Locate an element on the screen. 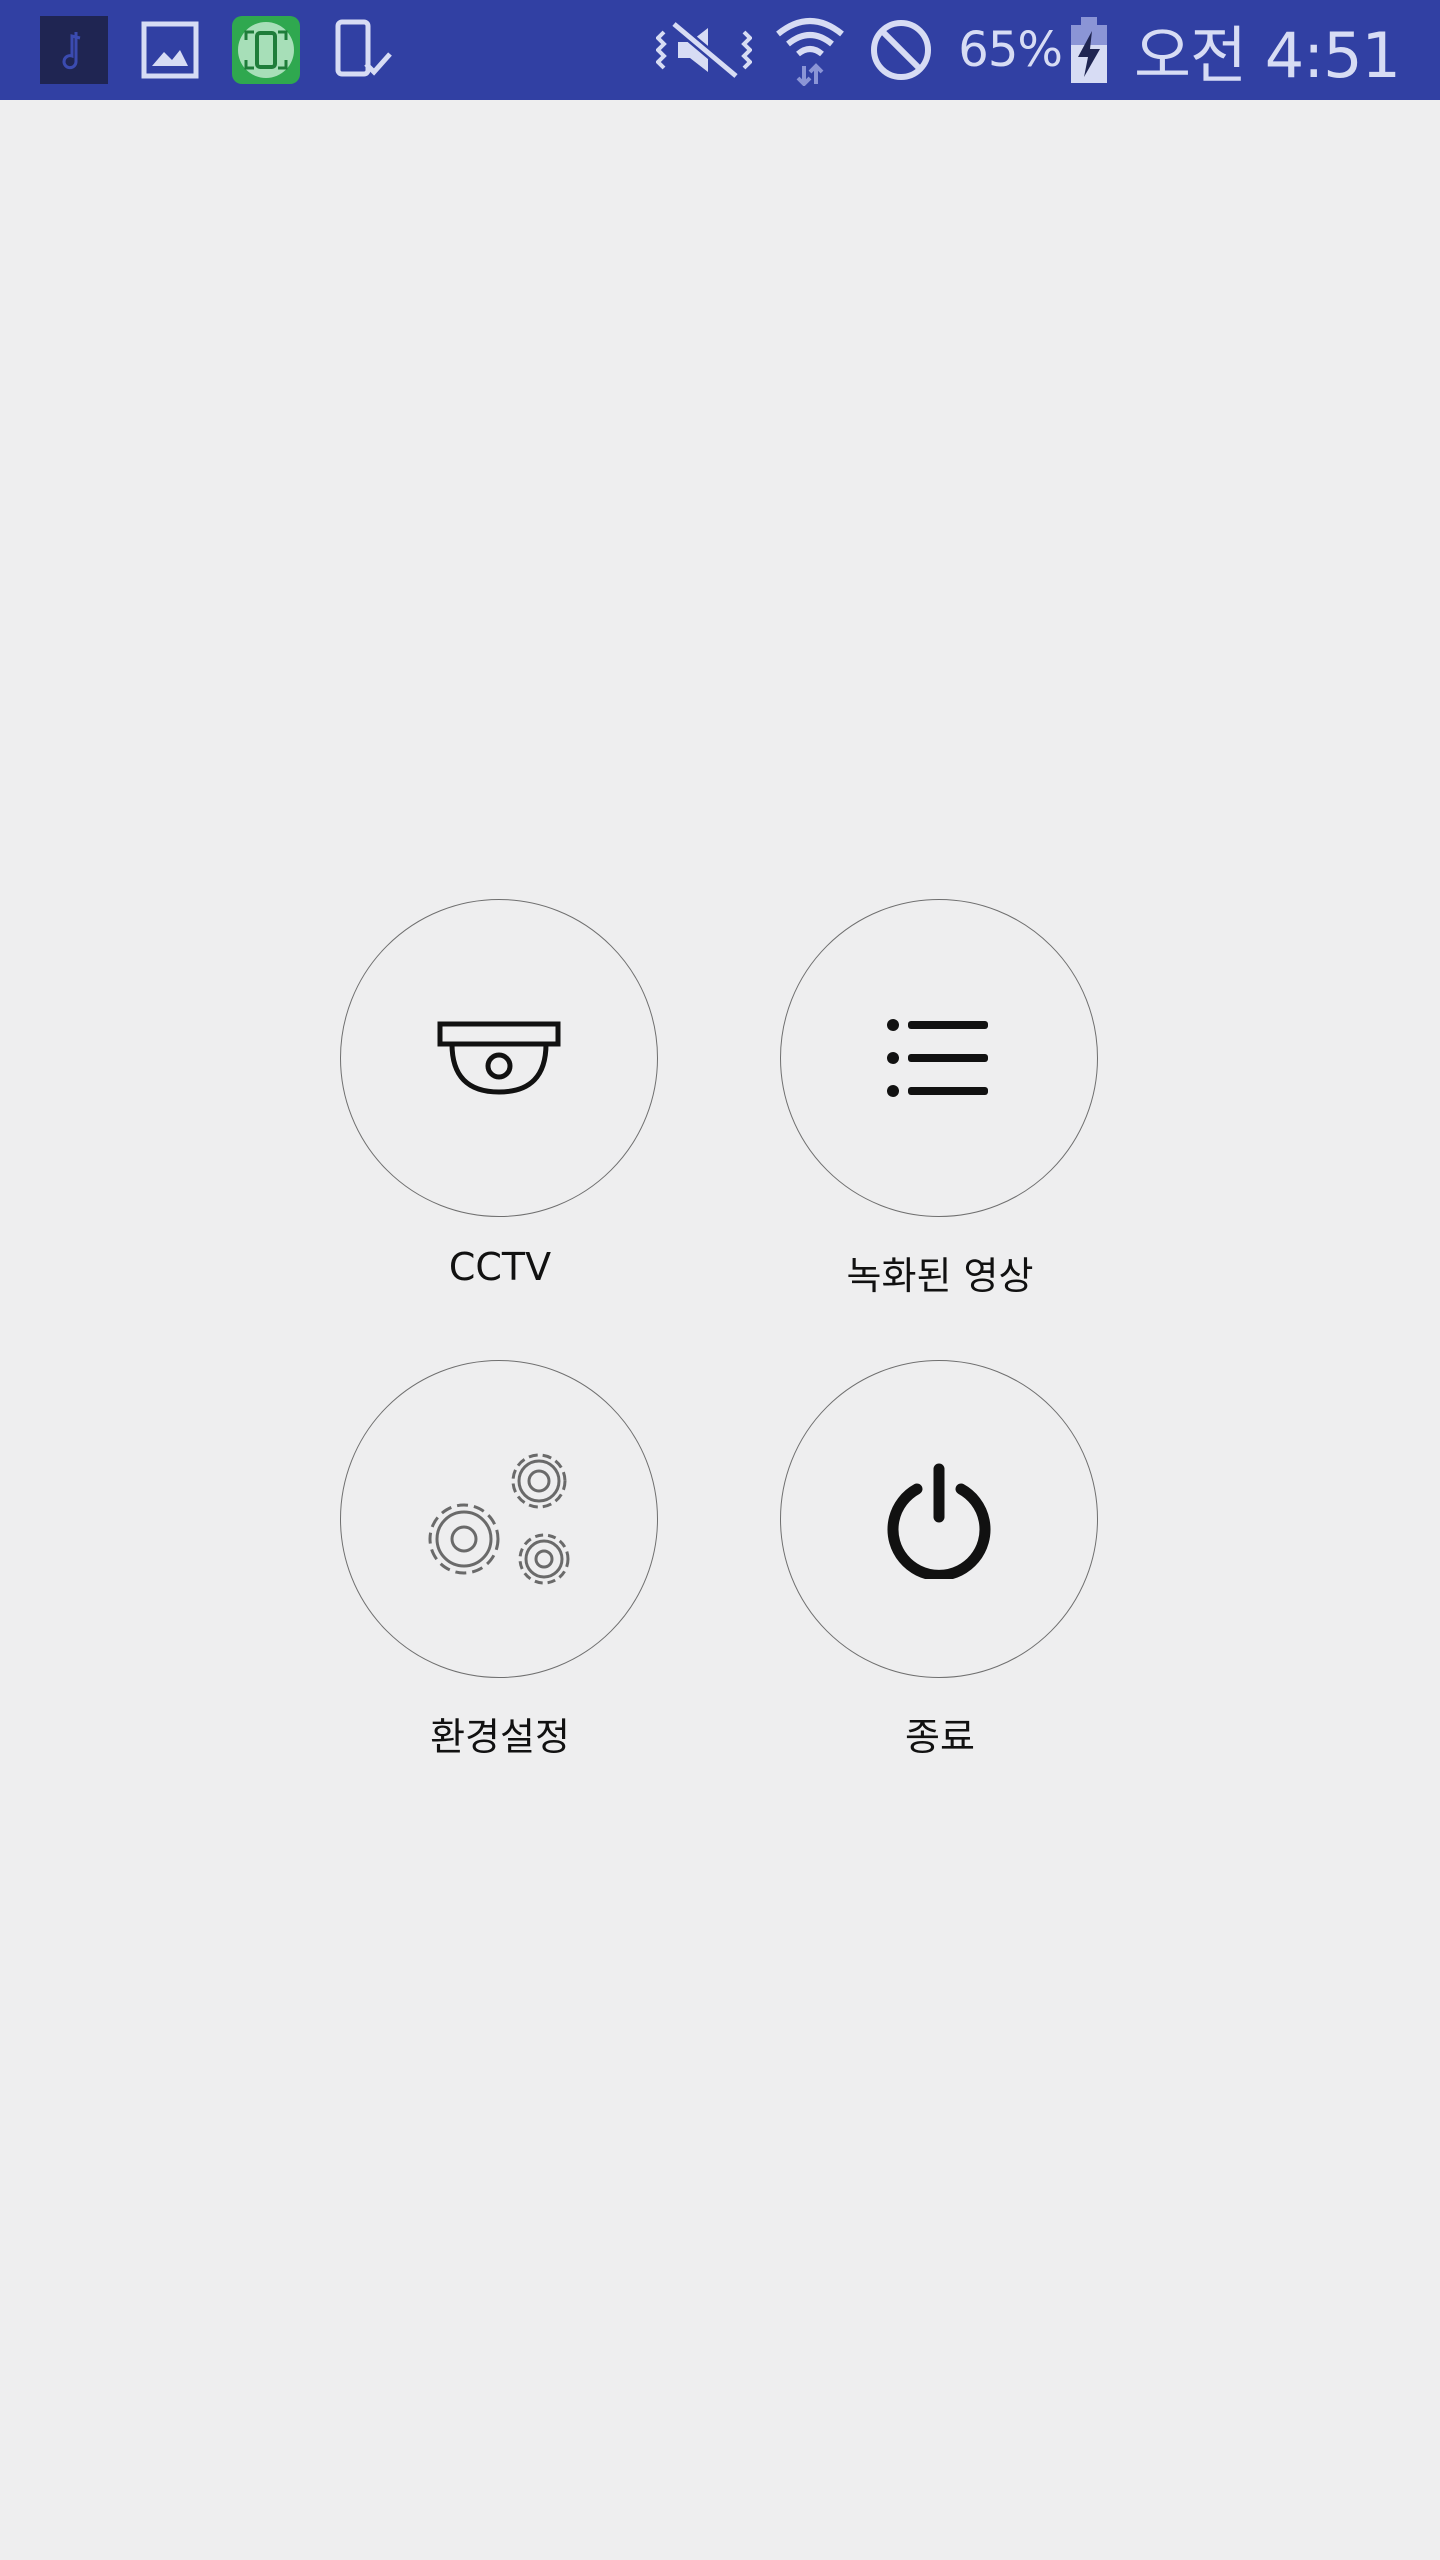 This screenshot has width=1440, height=2560. menu-label-recorded-video: 녹화된 영상 is located at coordinates (940, 1276).